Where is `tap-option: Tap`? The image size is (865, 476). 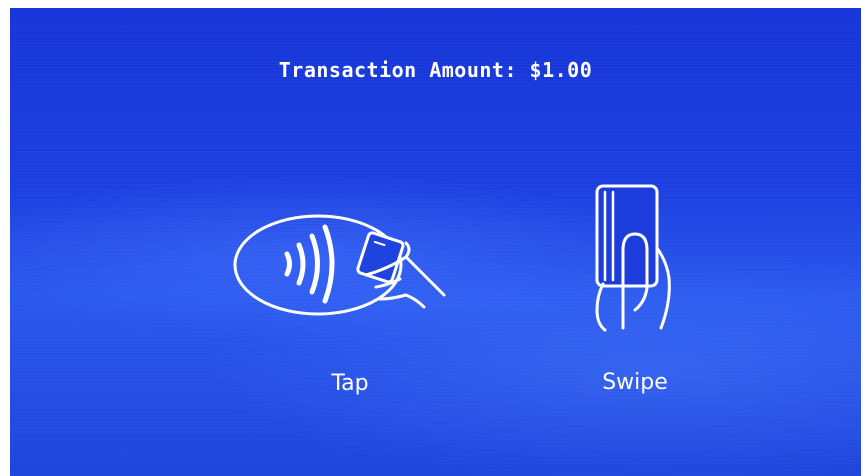 tap-option: Tap is located at coordinates (345, 303).